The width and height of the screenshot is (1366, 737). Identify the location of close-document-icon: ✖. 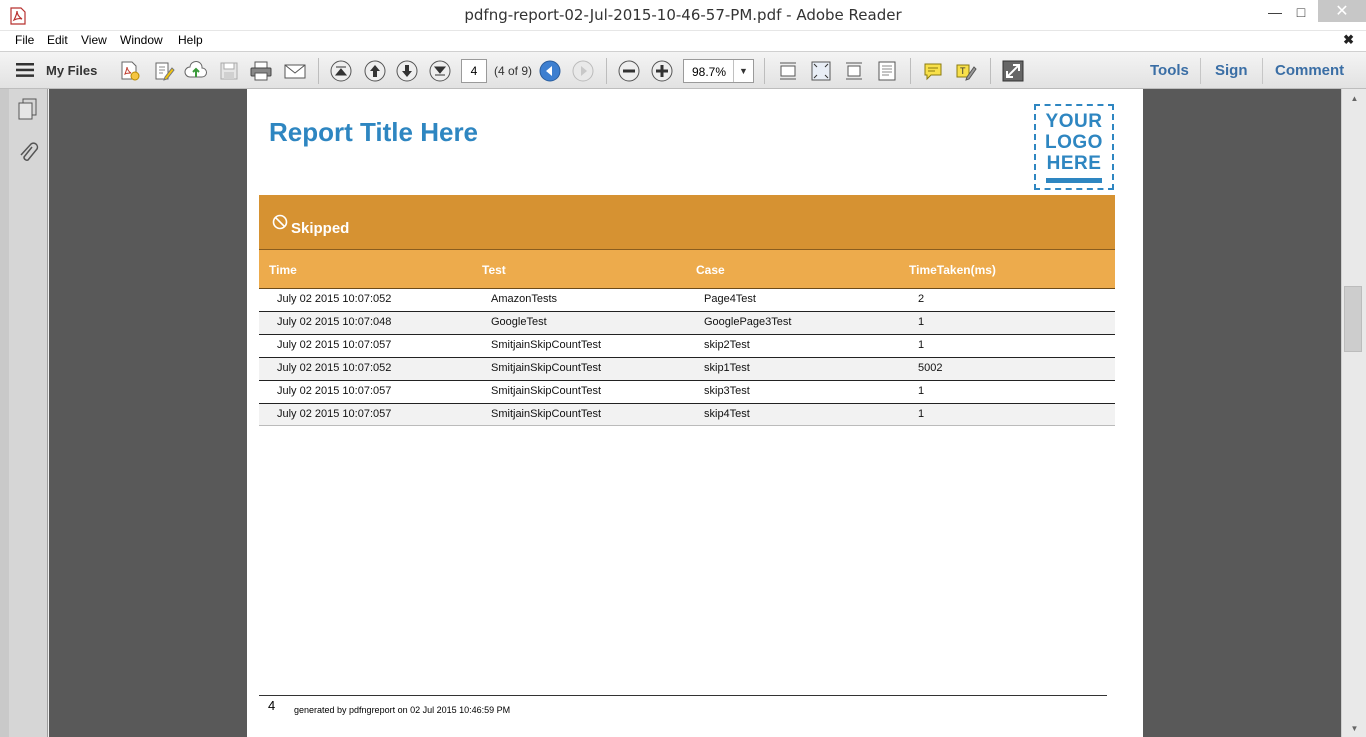
(1348, 40).